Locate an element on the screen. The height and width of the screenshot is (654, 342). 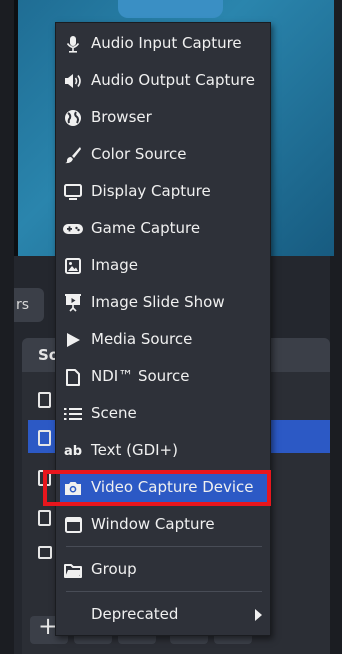
folder-icon is located at coordinates (73, 570).